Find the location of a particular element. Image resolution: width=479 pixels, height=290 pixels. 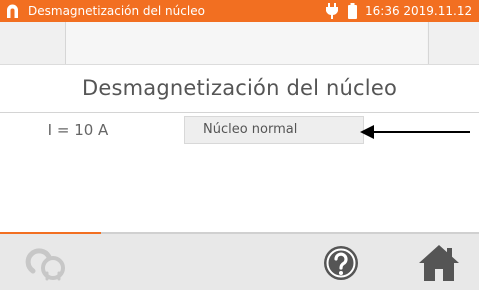

clock: 16:36 2019.11.12 is located at coordinates (419, 11).